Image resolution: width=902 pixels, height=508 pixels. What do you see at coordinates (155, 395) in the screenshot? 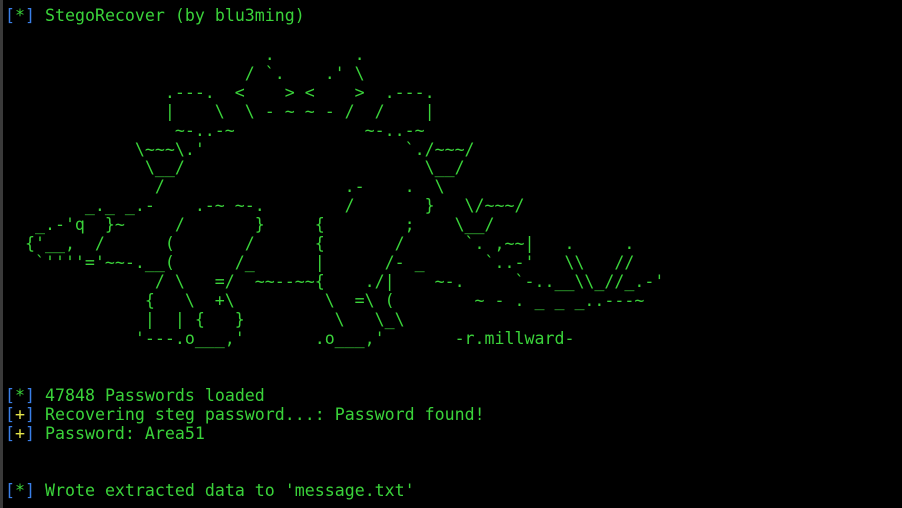
I see `output-text: 47848 Passwords loaded` at bounding box center [155, 395].